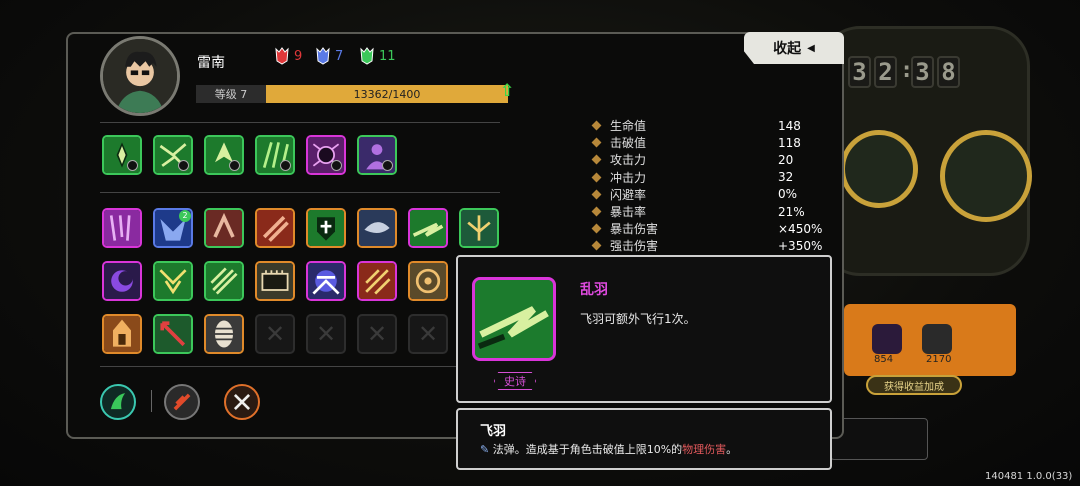  Describe the element at coordinates (885, 72) in the screenshot. I see `clock-digit: 2` at that location.